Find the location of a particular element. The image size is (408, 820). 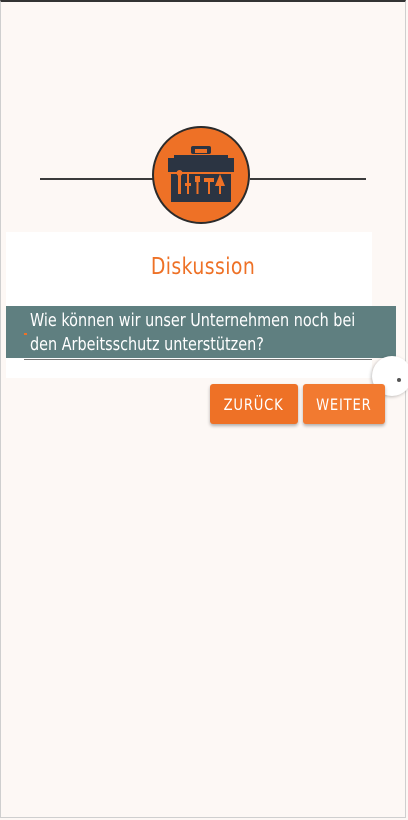

divider-left is located at coordinates (97, 179).